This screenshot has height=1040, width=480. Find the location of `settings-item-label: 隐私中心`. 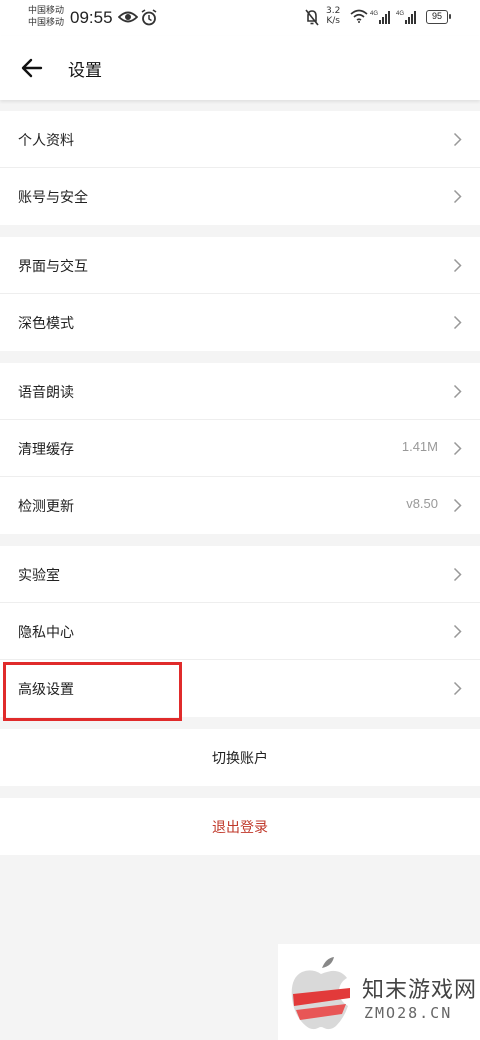

settings-item-label: 隐私中心 is located at coordinates (46, 633).